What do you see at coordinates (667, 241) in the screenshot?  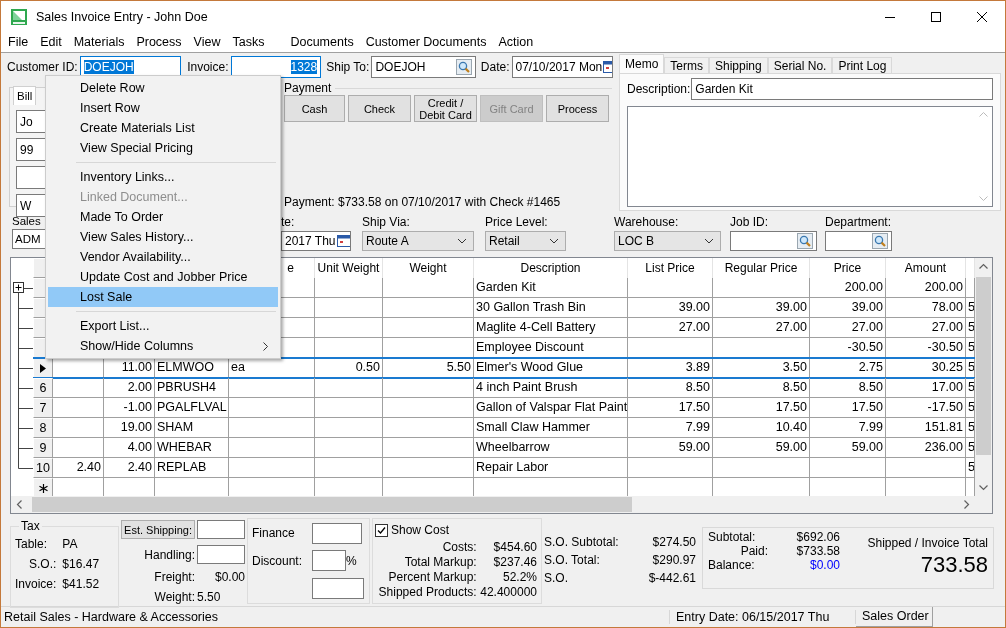 I see `dropdown: LOC B` at bounding box center [667, 241].